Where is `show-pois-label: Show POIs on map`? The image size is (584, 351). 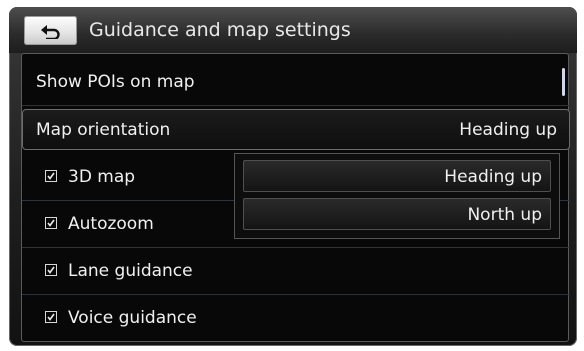
show-pois-label: Show POIs on map is located at coordinates (115, 82).